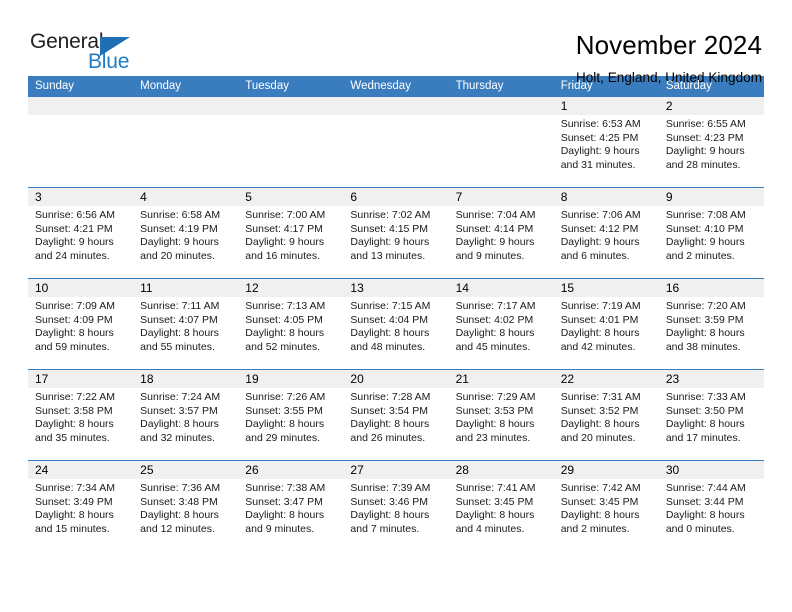  What do you see at coordinates (703, 437) in the screenshot?
I see `day-daylight-2-text: and 17 minutes.` at bounding box center [703, 437].